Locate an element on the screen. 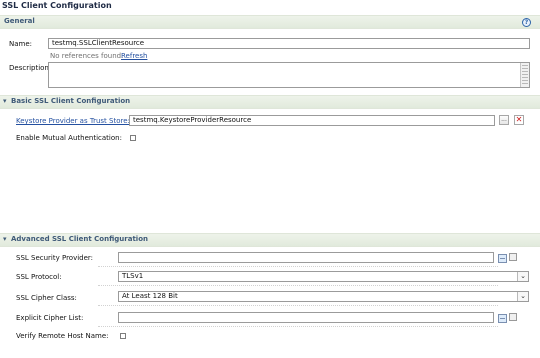  security-provider-field is located at coordinates (306, 257).